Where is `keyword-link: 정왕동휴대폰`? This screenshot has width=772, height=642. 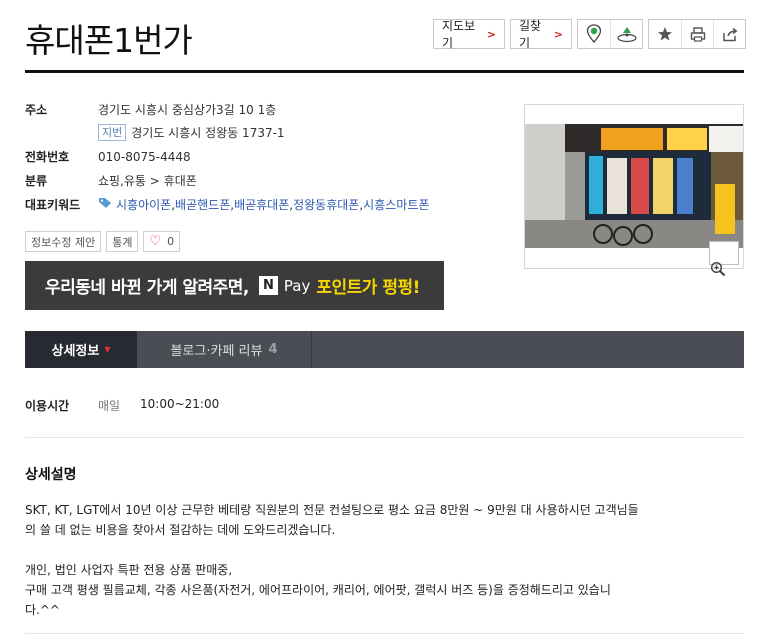
keyword-link: 정왕동휴대폰 is located at coordinates (326, 205).